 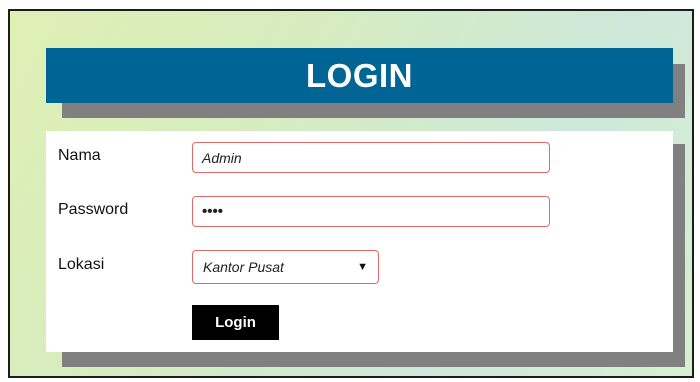 What do you see at coordinates (79, 155) in the screenshot?
I see `name-label: Nama` at bounding box center [79, 155].